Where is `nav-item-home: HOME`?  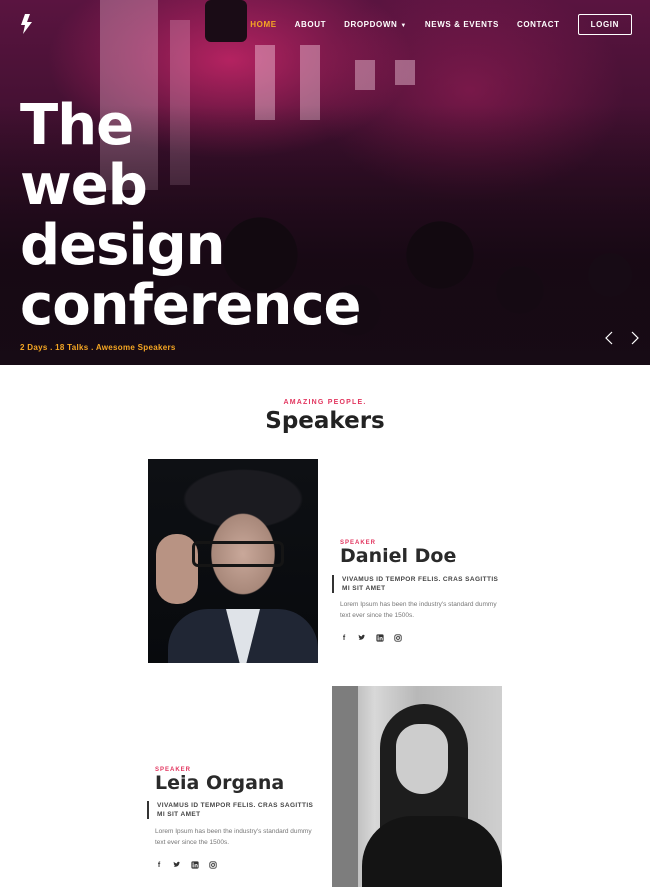 nav-item-home: HOME is located at coordinates (263, 24).